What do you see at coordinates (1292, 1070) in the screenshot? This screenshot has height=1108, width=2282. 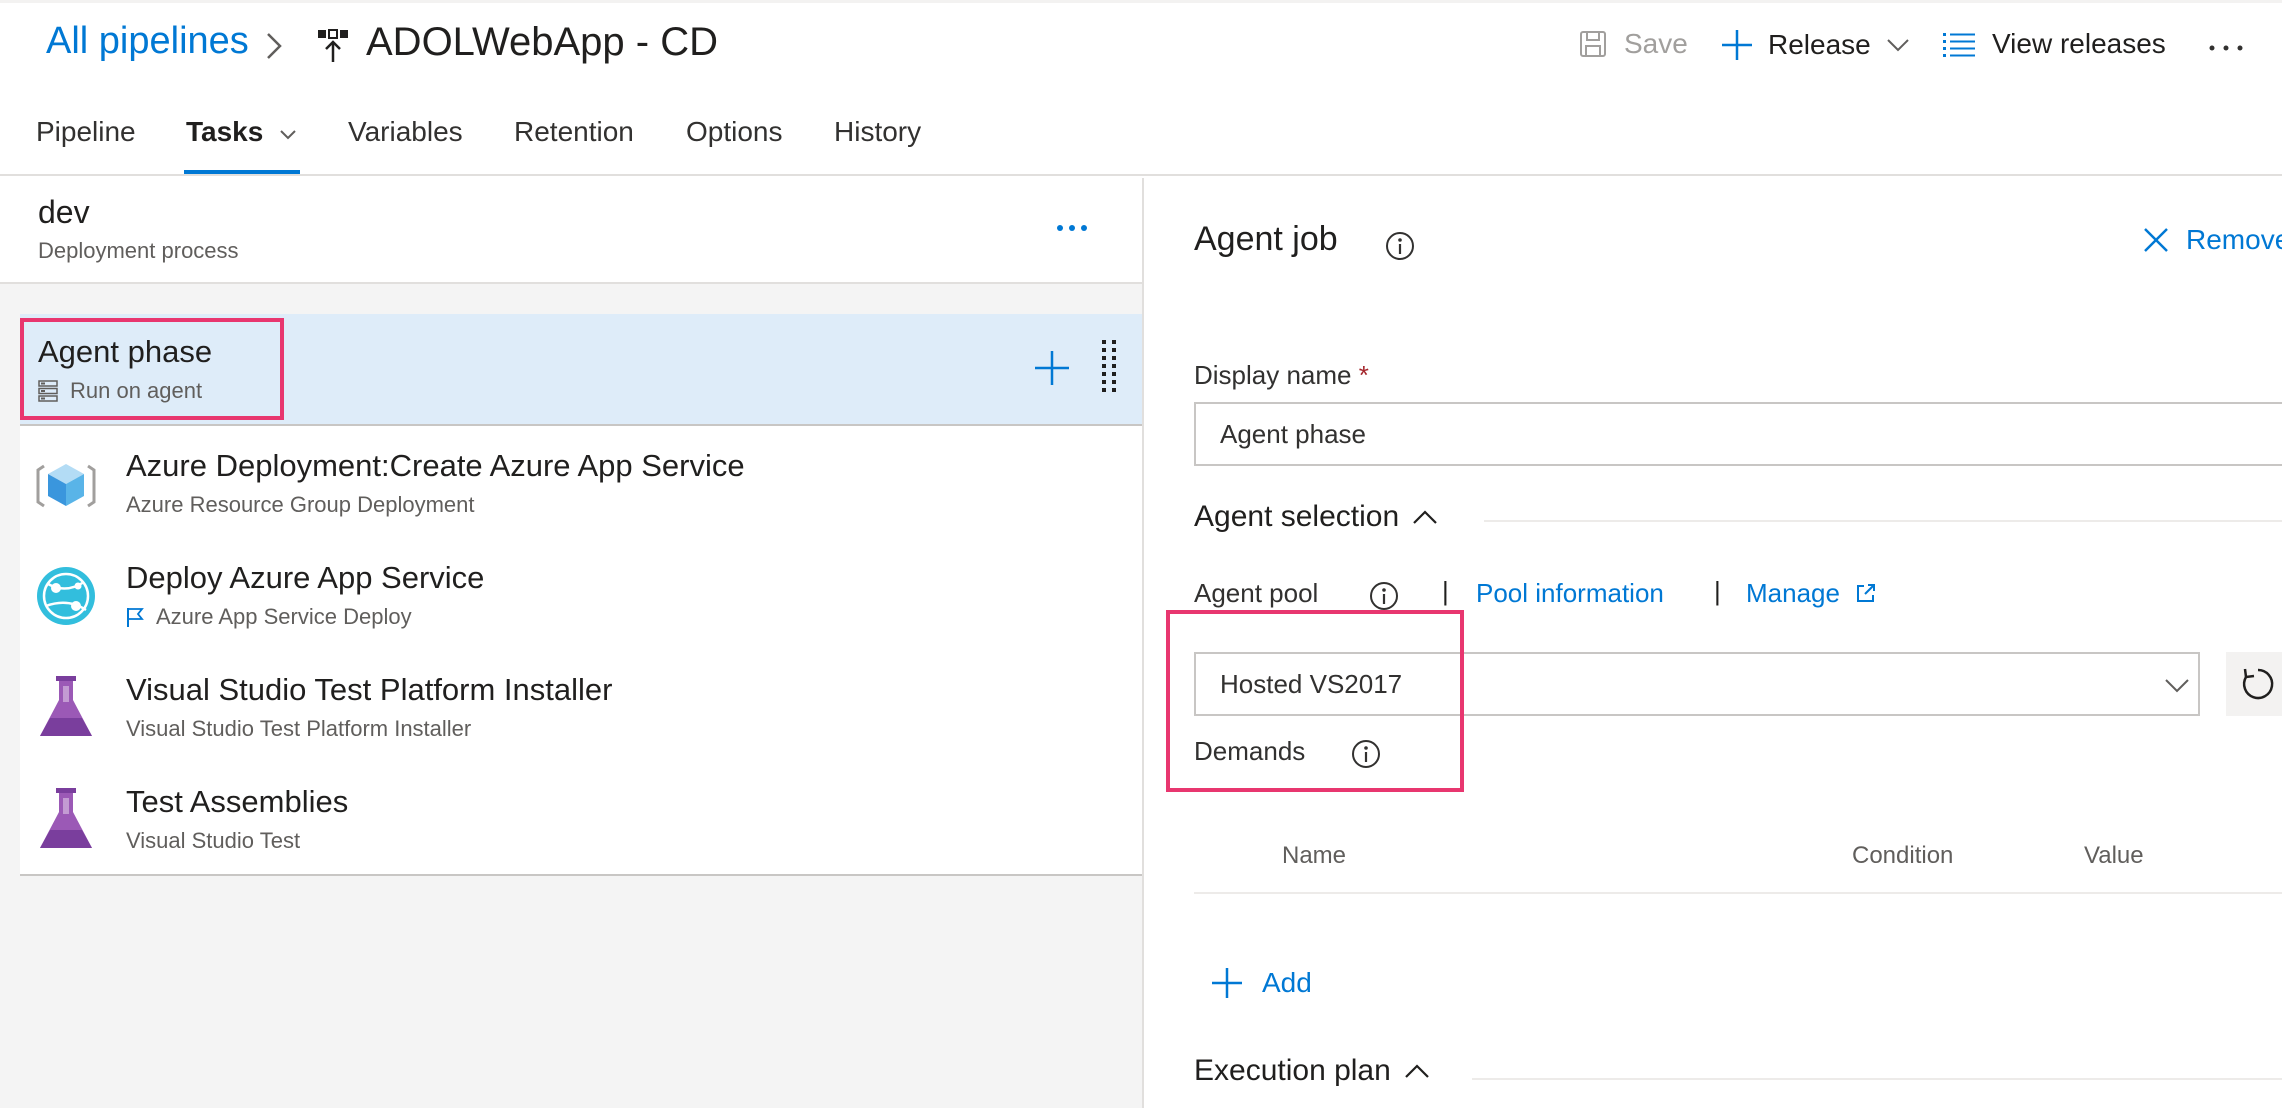 I see `execution-plan-label: Execution plan` at bounding box center [1292, 1070].